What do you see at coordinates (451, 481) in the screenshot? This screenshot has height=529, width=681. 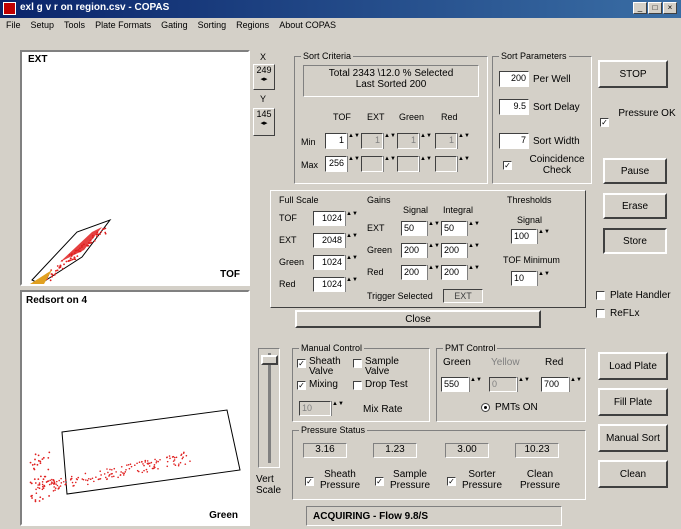 I see `sorter-pressure-checkbox: ✓` at bounding box center [451, 481].